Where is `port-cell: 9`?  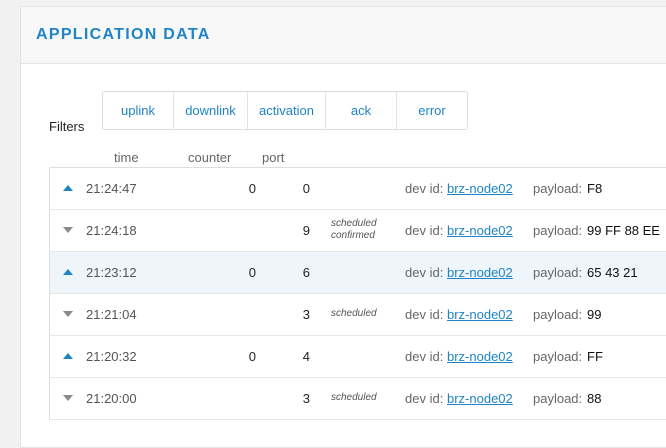
port-cell: 9 is located at coordinates (306, 230).